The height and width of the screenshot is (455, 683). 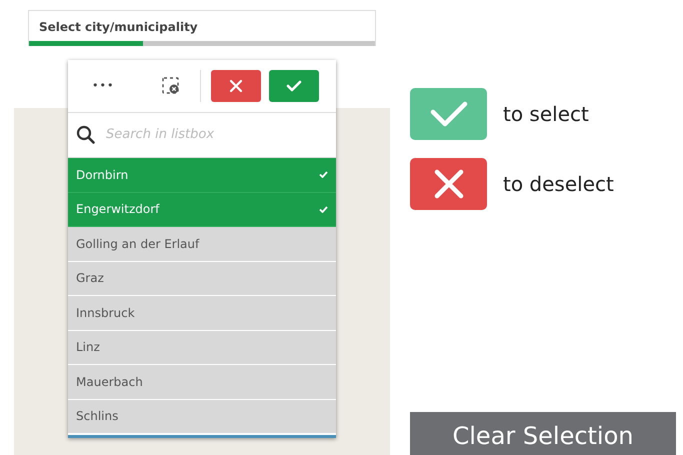 I want to click on list-item: Innsbruck, so click(x=202, y=313).